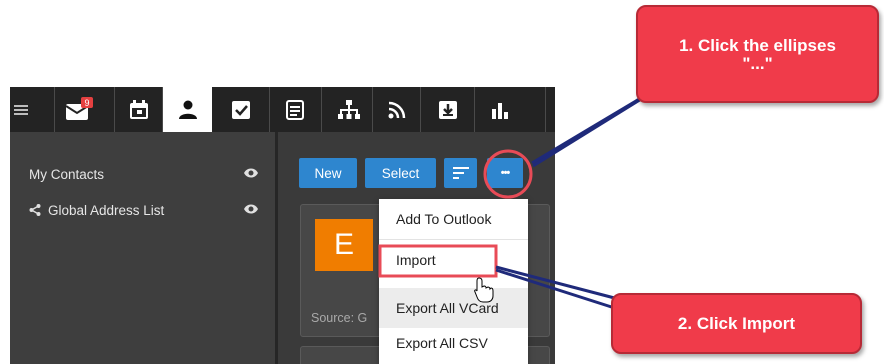  What do you see at coordinates (328, 173) in the screenshot?
I see `new-button: New` at bounding box center [328, 173].